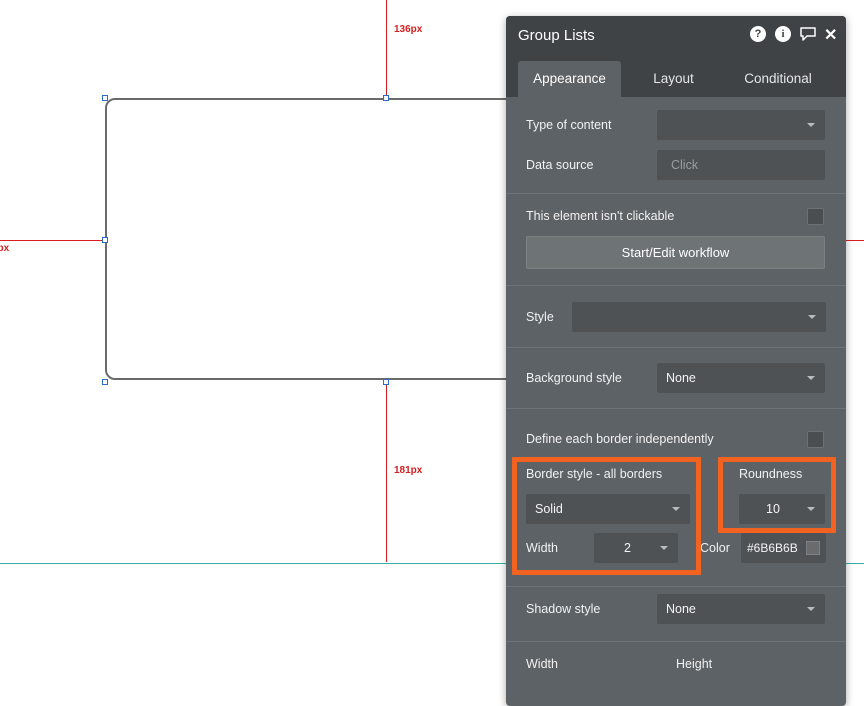  Describe the element at coordinates (813, 548) in the screenshot. I see `color-swatch` at that location.